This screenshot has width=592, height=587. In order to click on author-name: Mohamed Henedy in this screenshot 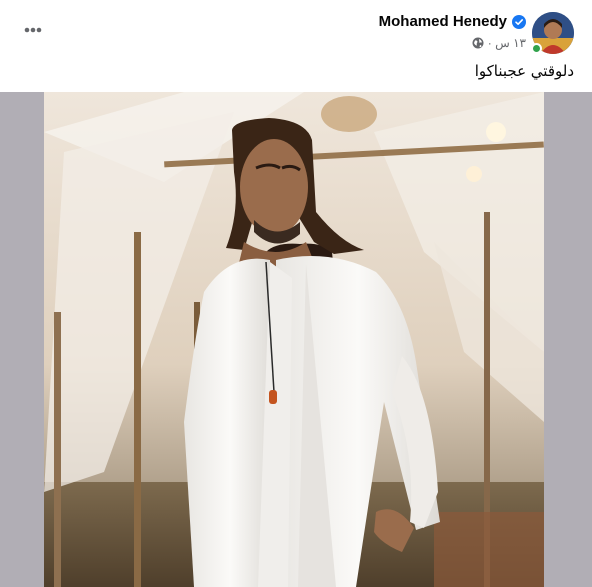, I will do `click(443, 21)`.